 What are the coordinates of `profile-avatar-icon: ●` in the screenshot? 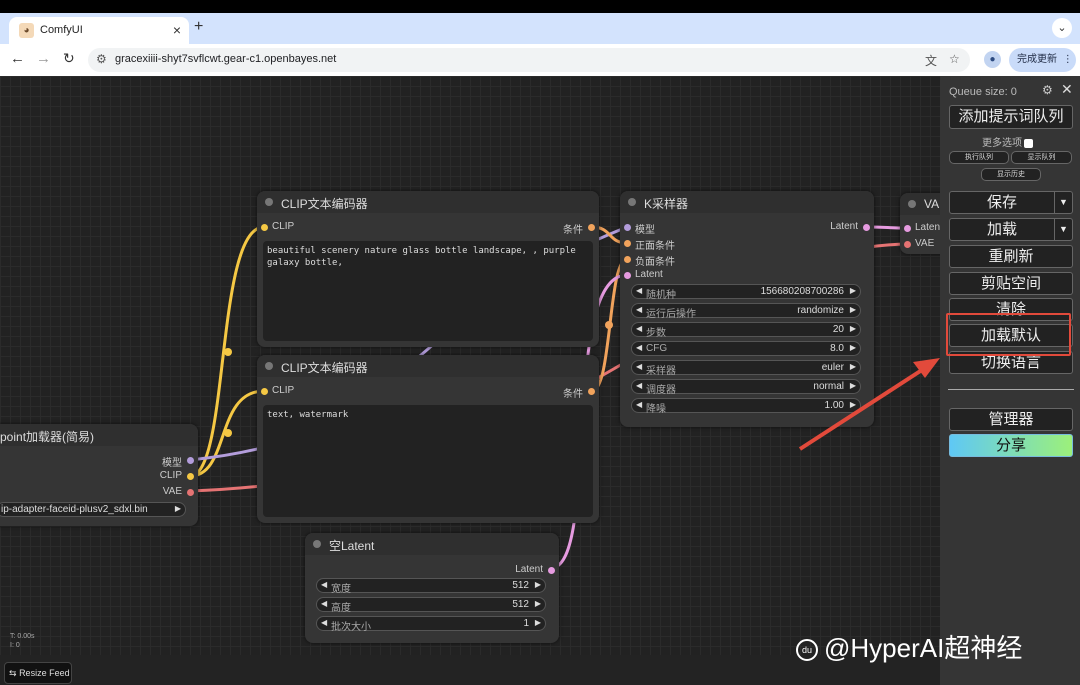 It's located at (992, 59).